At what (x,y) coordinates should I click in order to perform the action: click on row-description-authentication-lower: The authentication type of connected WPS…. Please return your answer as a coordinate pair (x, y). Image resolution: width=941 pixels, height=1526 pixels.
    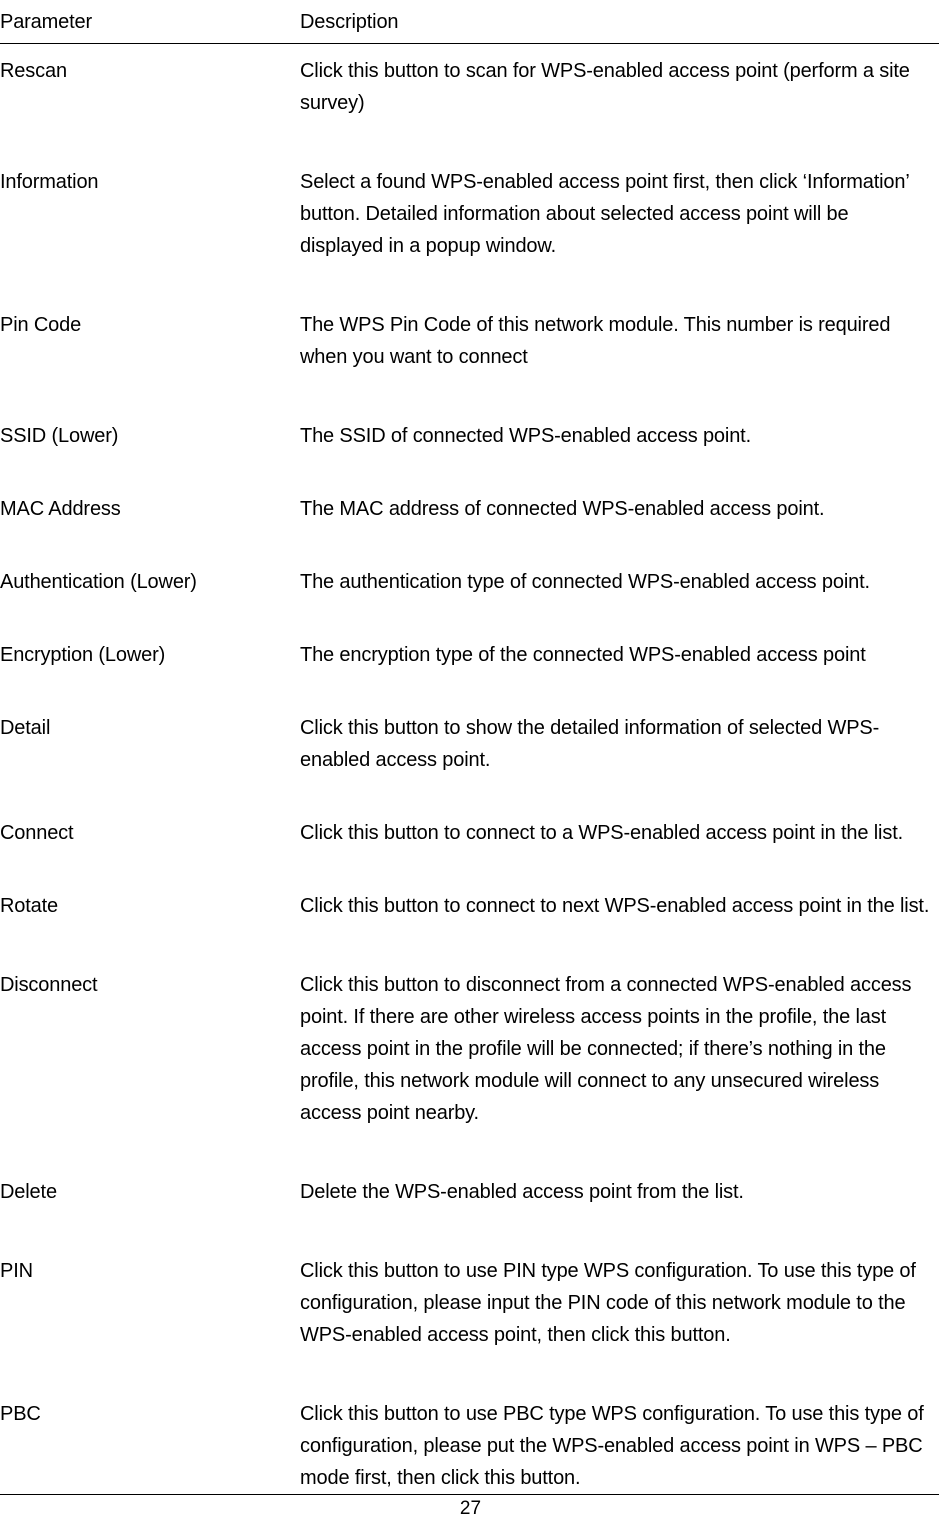
    Looking at the image, I should click on (585, 582).